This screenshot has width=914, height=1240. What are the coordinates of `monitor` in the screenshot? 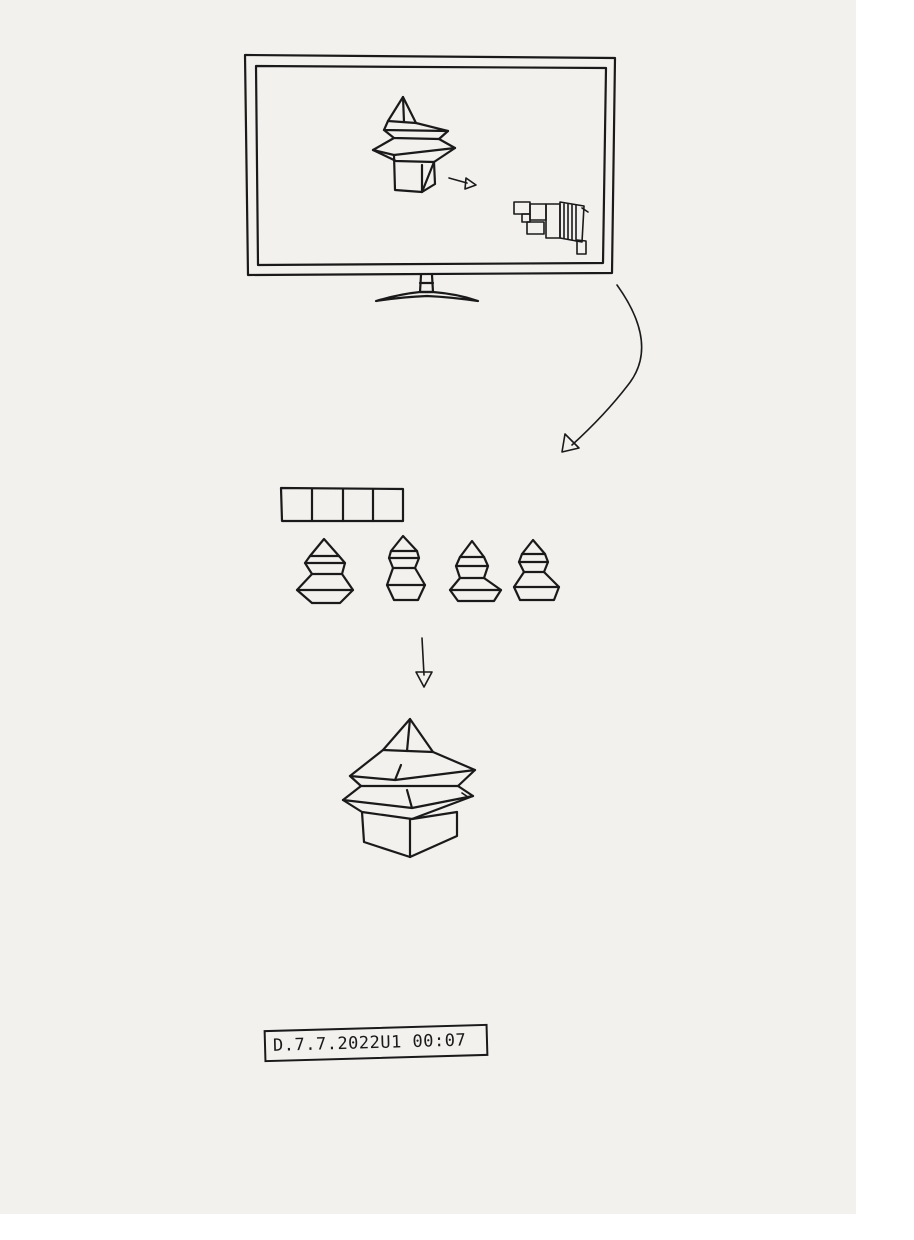 It's located at (430, 178).